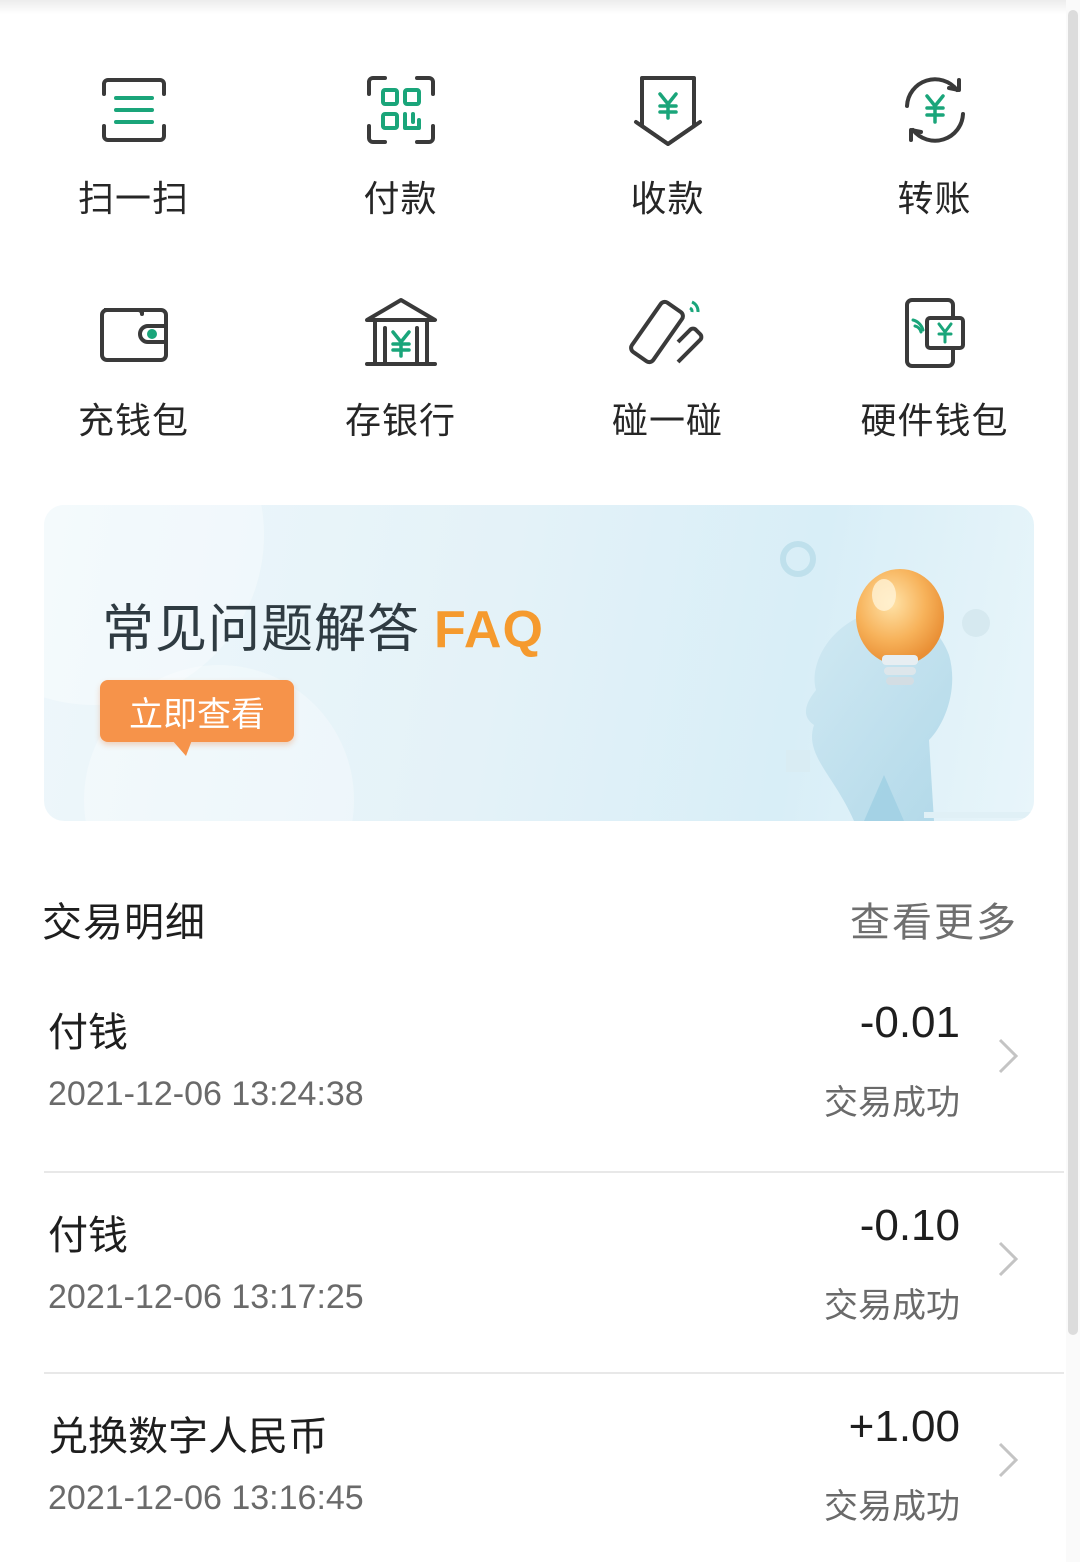  What do you see at coordinates (935, 332) in the screenshot?
I see `hardware-wallet-icon` at bounding box center [935, 332].